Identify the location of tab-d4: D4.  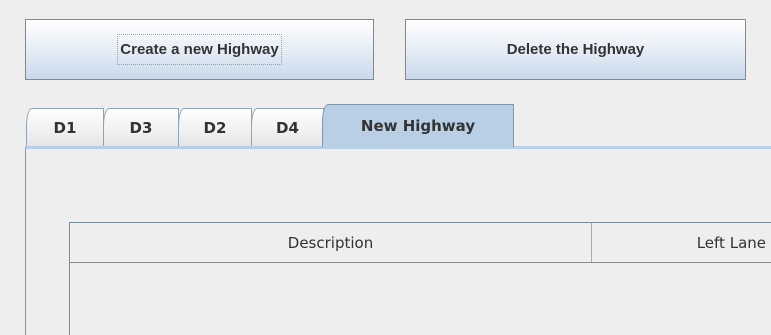
(287, 127).